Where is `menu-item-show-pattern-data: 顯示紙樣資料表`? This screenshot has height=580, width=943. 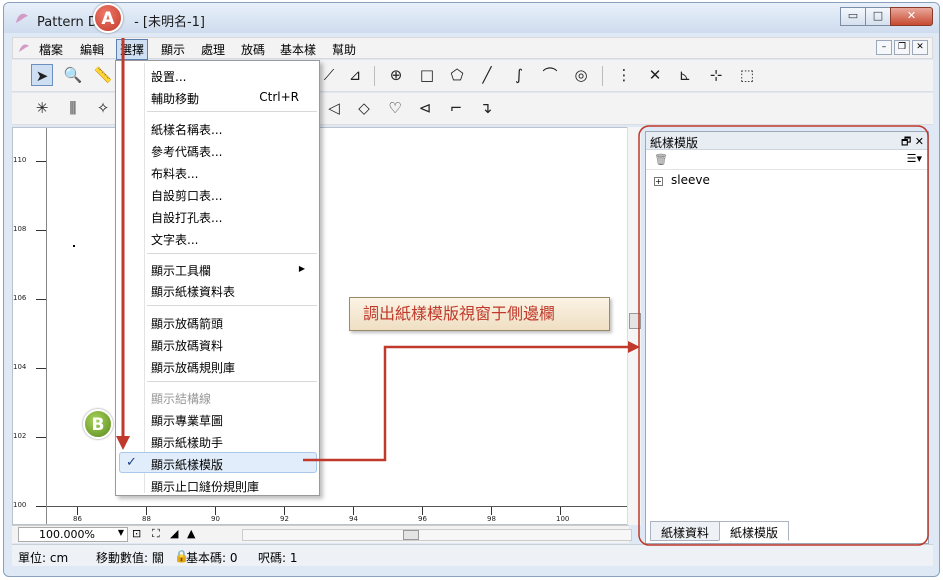
menu-item-show-pattern-data: 顯示紙樣資料表 is located at coordinates (193, 291).